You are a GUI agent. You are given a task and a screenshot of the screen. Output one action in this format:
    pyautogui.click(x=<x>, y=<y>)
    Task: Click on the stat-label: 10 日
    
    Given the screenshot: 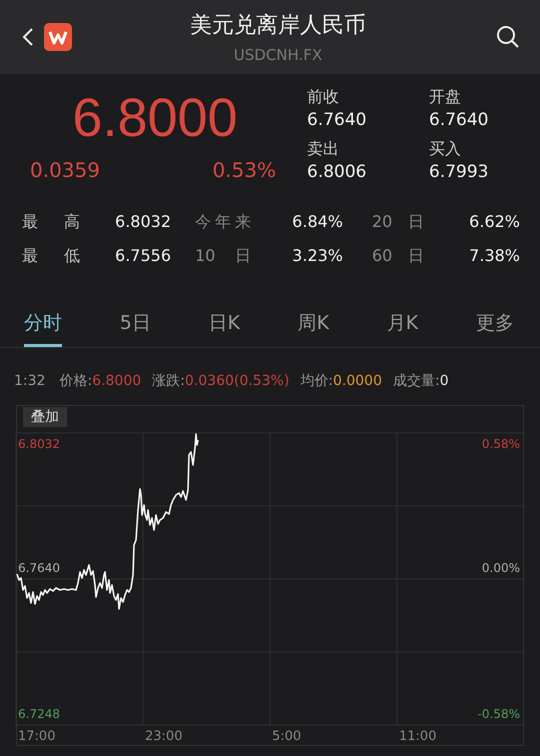 What is the action you would take?
    pyautogui.click(x=223, y=256)
    